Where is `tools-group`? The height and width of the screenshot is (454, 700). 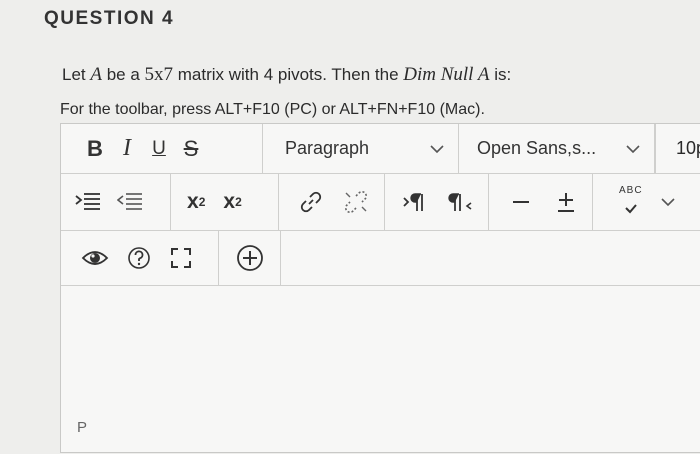 tools-group is located at coordinates (140, 258).